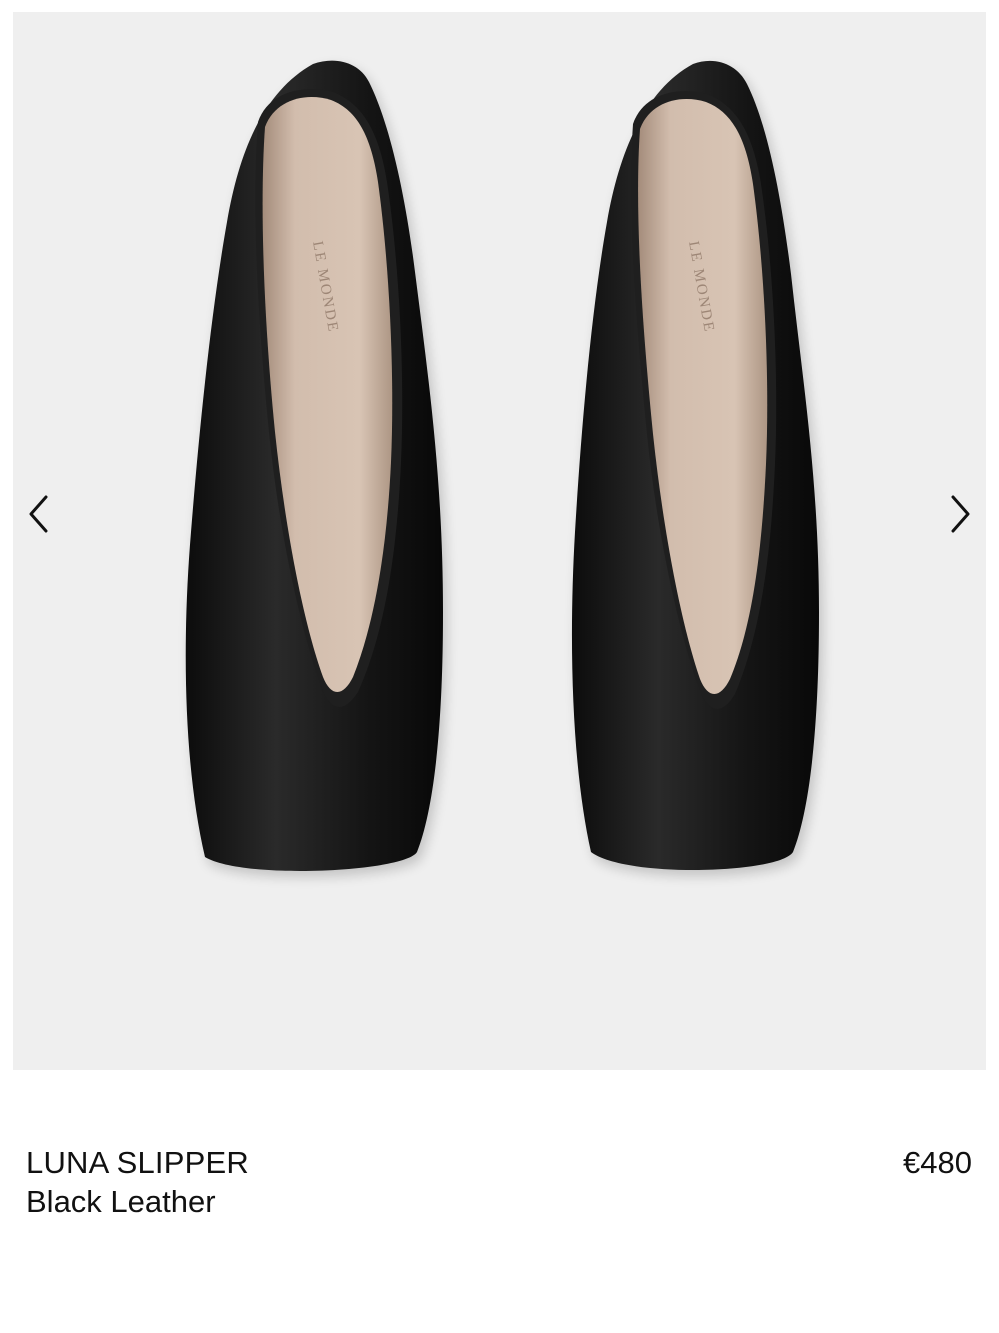 Image resolution: width=999 pixels, height=1333 pixels. Describe the element at coordinates (499, 1183) in the screenshot. I see `product-info: LUNA SLIPPER Black Leather €480` at that location.